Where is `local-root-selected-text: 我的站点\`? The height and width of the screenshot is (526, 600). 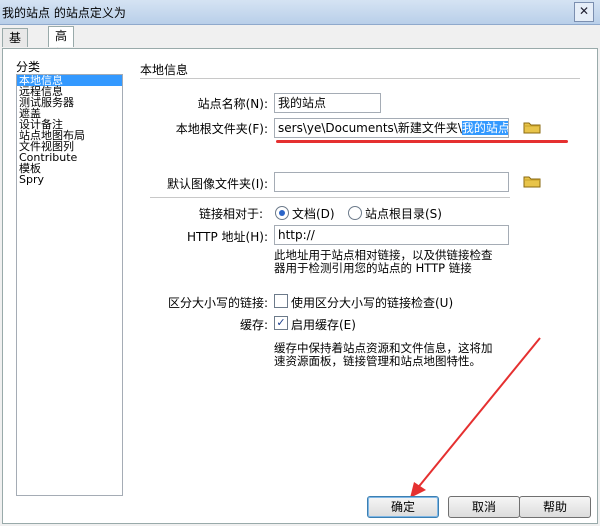 local-root-selected-text: 我的站点\ is located at coordinates (484, 128).